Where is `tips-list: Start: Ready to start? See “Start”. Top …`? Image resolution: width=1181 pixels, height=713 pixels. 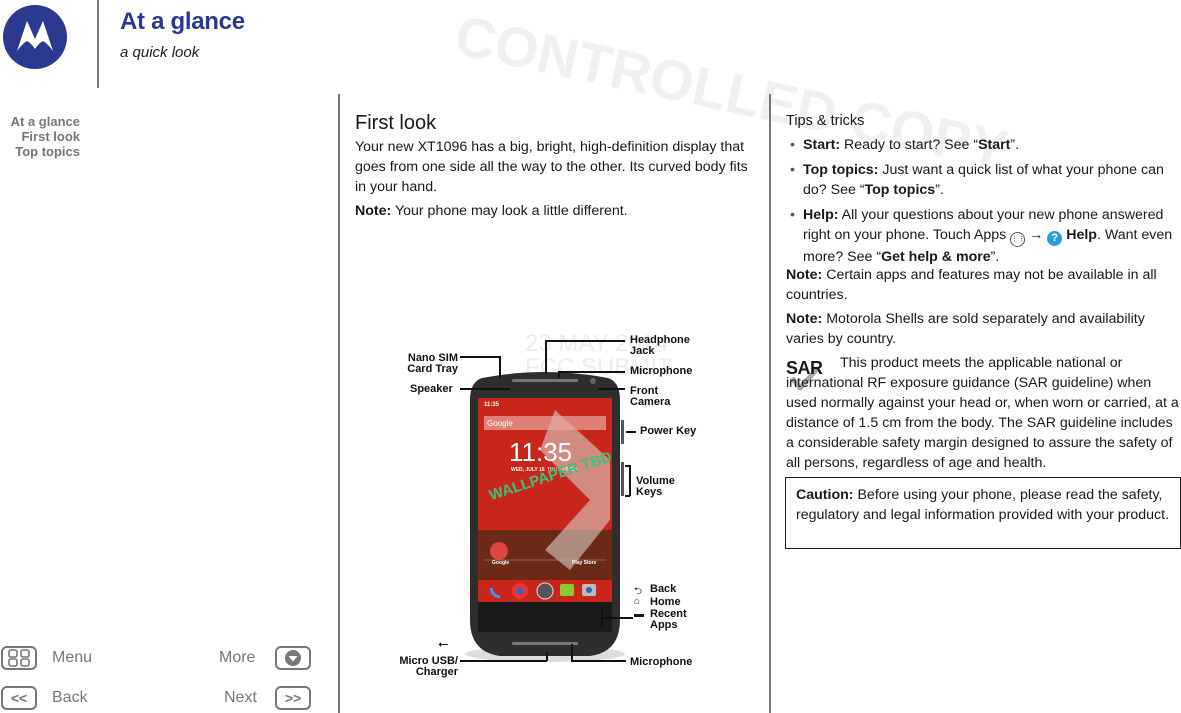 tips-list: Start: Ready to start? See “Start”. Top … is located at coordinates (982, 201).